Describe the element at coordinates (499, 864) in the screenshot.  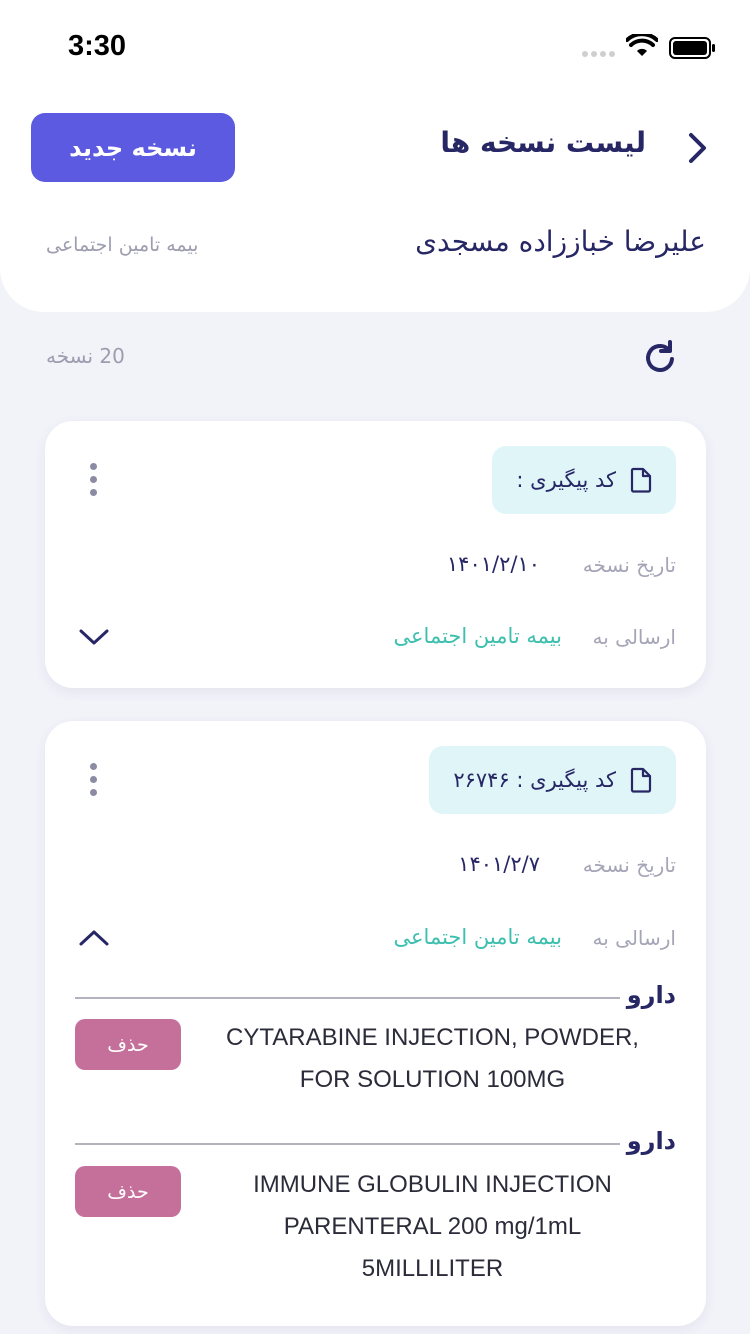
I see `date-value: ۱۴۰۱/۲/۷` at that location.